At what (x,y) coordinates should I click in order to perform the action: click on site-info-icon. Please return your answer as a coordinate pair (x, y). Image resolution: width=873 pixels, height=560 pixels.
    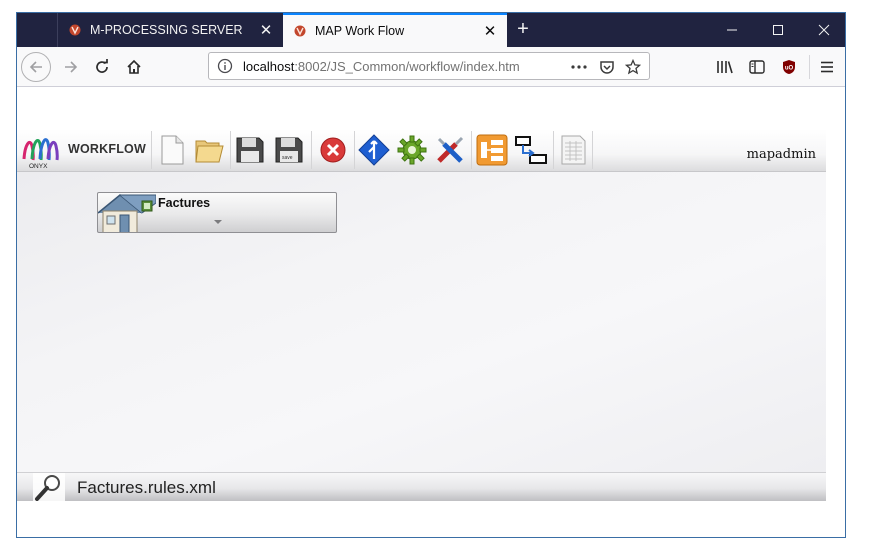
    Looking at the image, I should click on (225, 66).